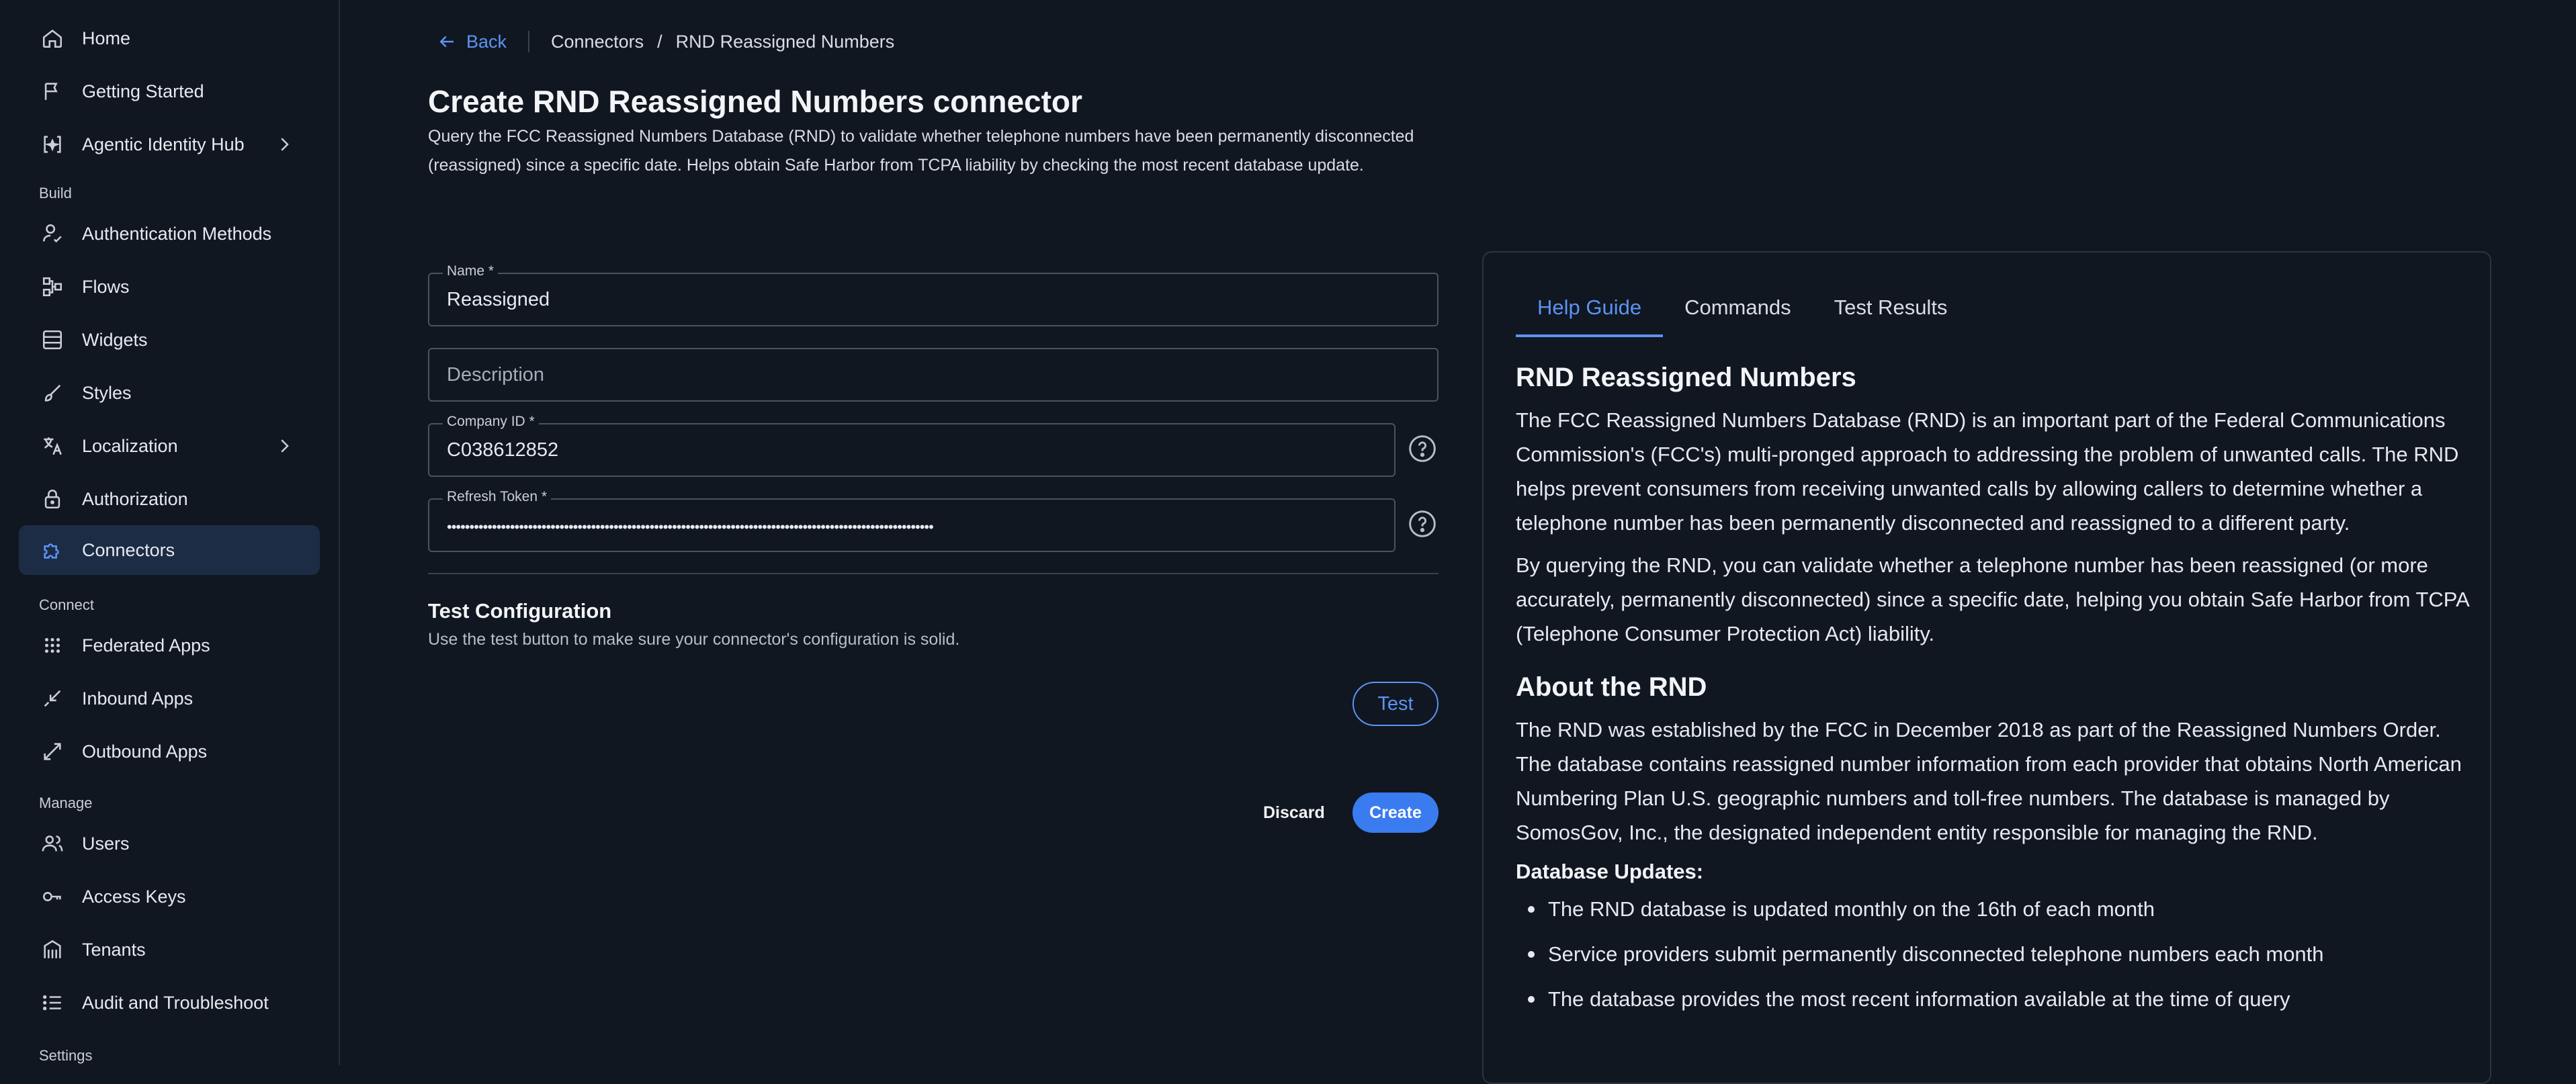 The height and width of the screenshot is (1084, 2576). Describe the element at coordinates (138, 698) in the screenshot. I see `sidebar-item-label: Inbound Apps` at that location.